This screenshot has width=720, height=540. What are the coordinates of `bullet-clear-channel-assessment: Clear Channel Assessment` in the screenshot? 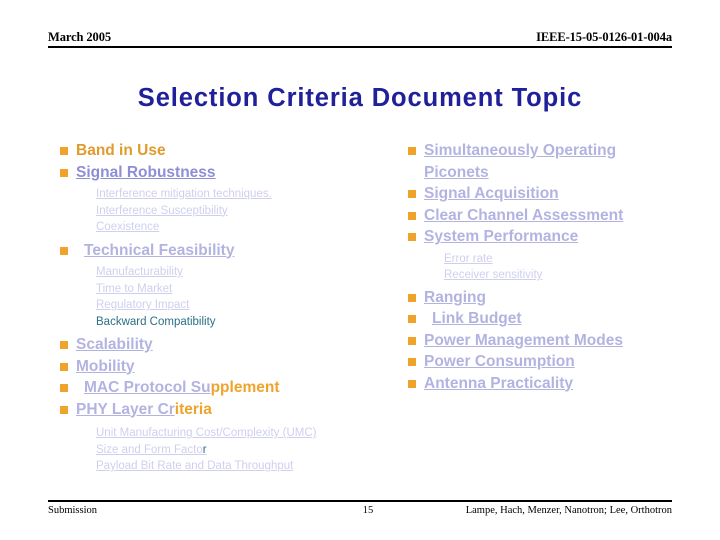 It's located at (550, 216).